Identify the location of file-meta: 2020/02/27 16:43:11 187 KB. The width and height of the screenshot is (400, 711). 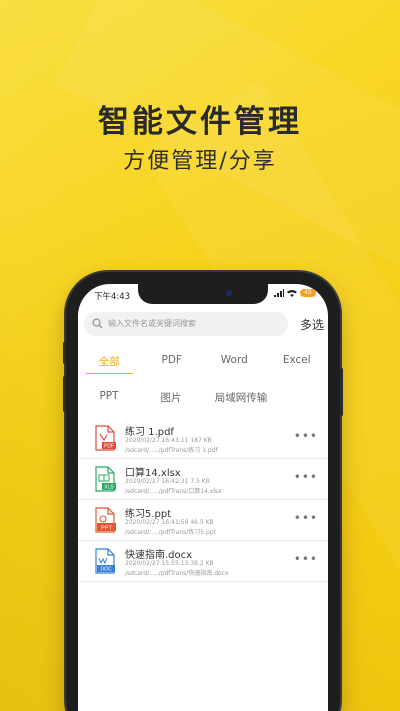
(168, 440).